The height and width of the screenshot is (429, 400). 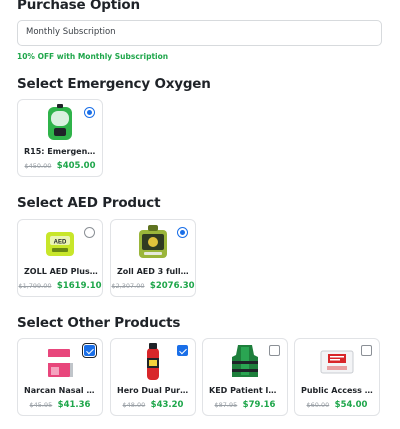 I want to click on sale-price: $79.16, so click(x=259, y=405).